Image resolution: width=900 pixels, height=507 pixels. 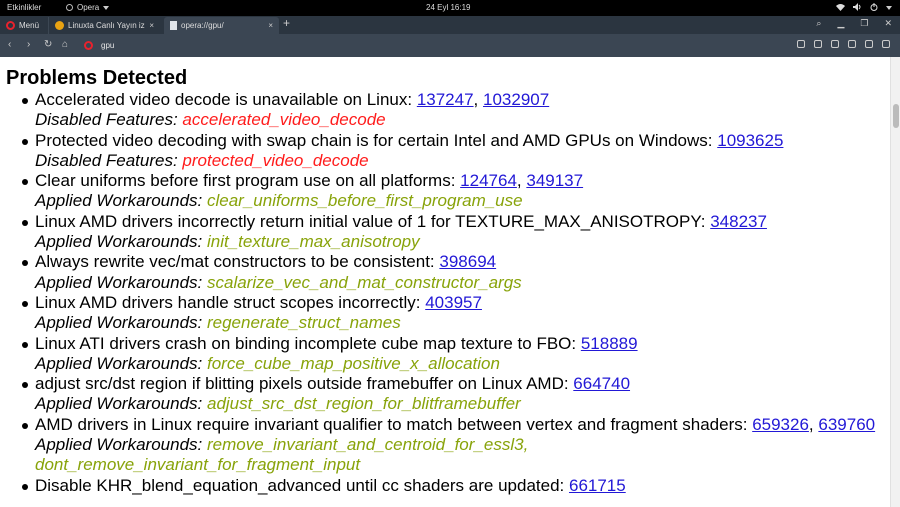 I want to click on app-menu-label: Opera, so click(x=88, y=7).